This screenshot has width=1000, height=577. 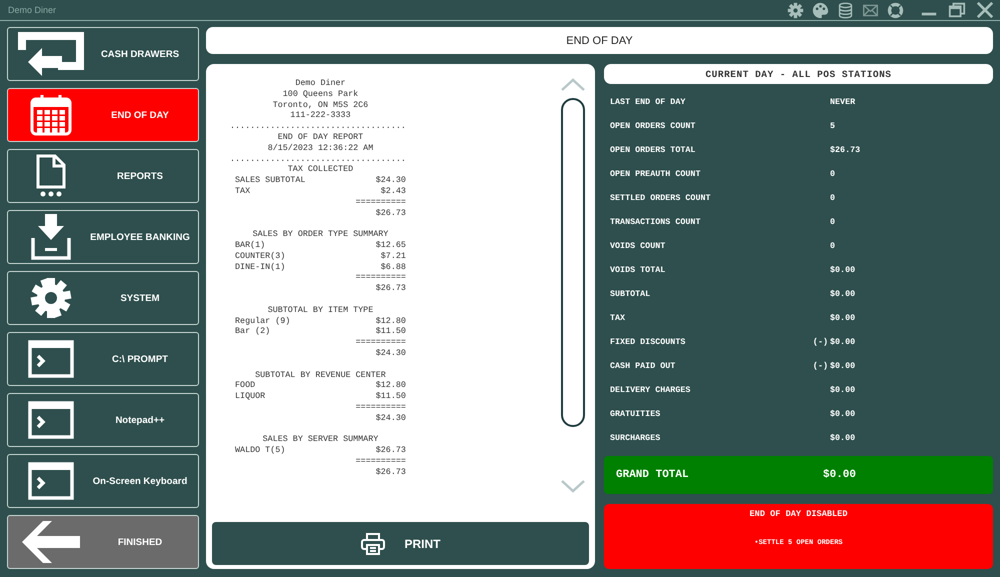 I want to click on status-title: END OF DAY DISABLED, so click(x=799, y=514).